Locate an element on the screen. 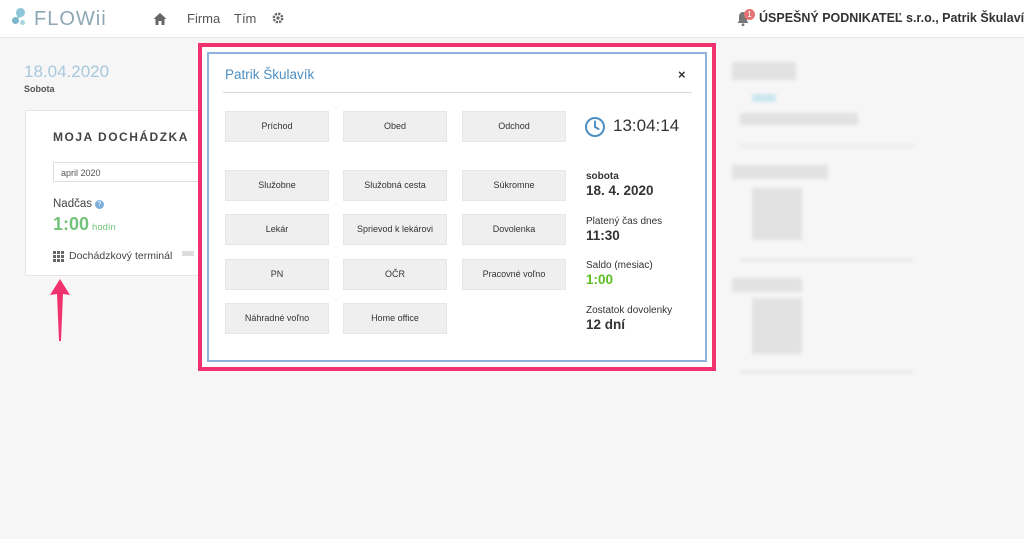  gear-icon is located at coordinates (278, 18).